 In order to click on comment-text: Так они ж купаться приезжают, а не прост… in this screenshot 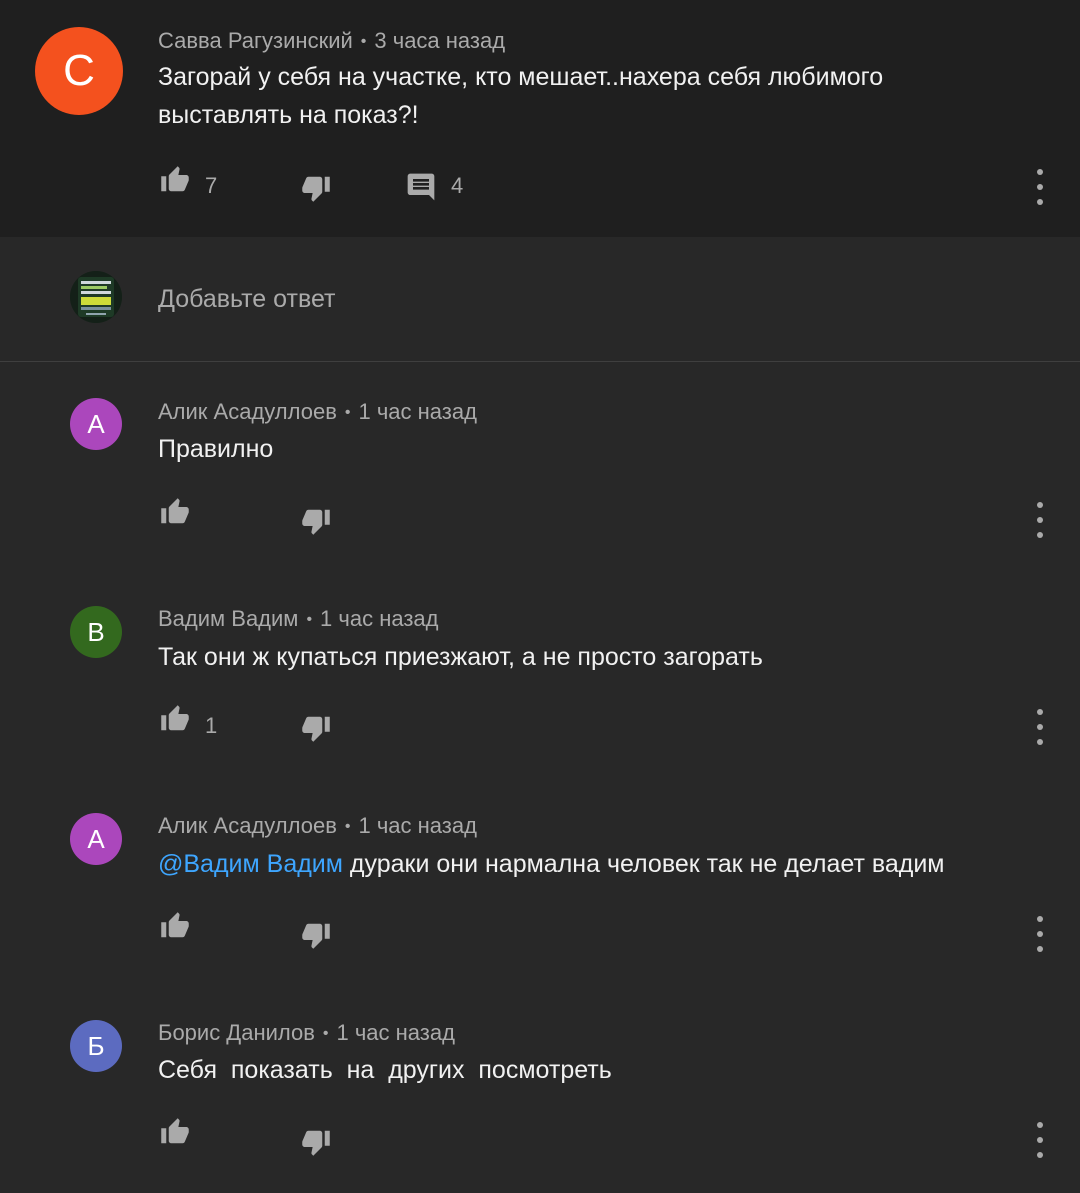, I will do `click(460, 657)`.